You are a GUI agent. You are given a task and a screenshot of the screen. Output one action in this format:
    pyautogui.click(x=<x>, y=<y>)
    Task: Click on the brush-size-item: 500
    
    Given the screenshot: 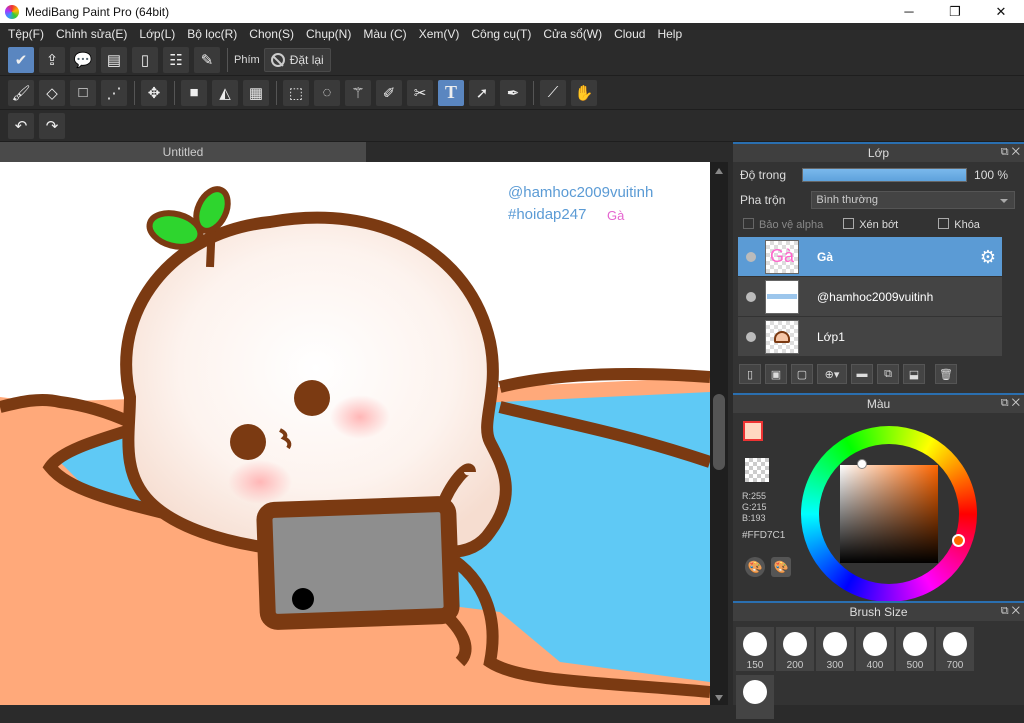 What is the action you would take?
    pyautogui.click(x=915, y=649)
    